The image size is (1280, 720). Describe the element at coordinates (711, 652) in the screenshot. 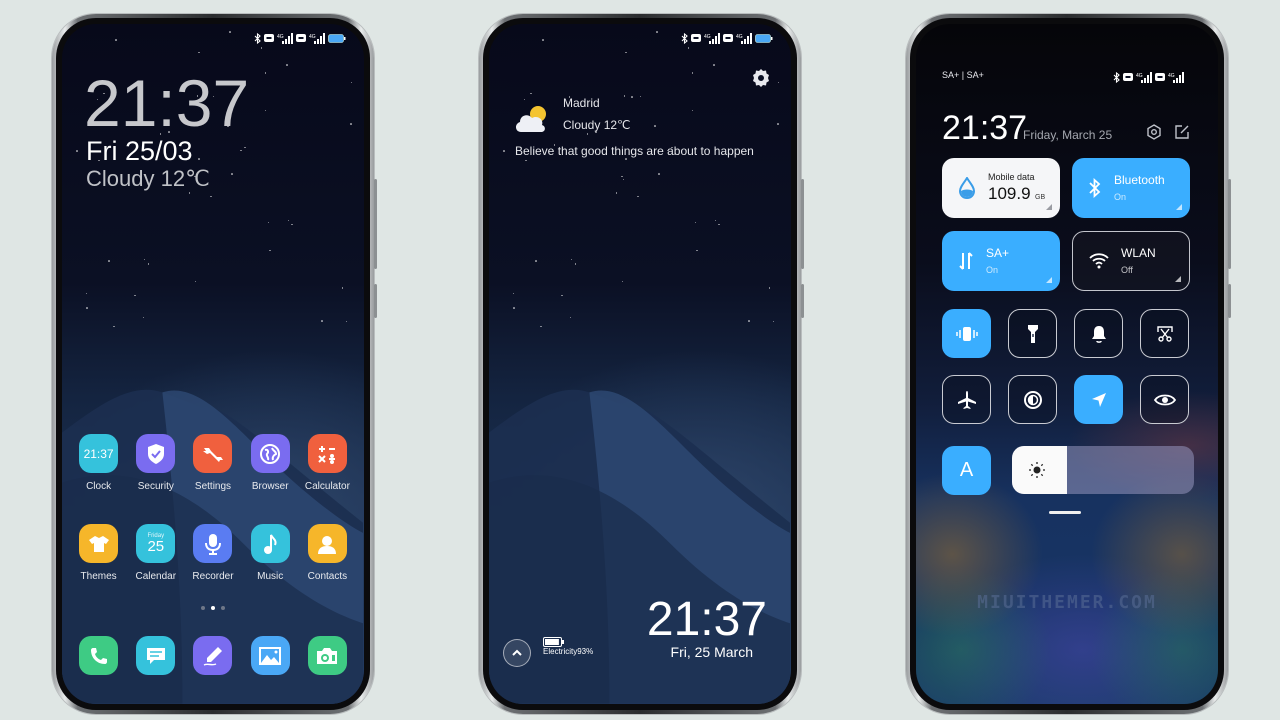

I see `lock-date: Fri, 25 March` at that location.